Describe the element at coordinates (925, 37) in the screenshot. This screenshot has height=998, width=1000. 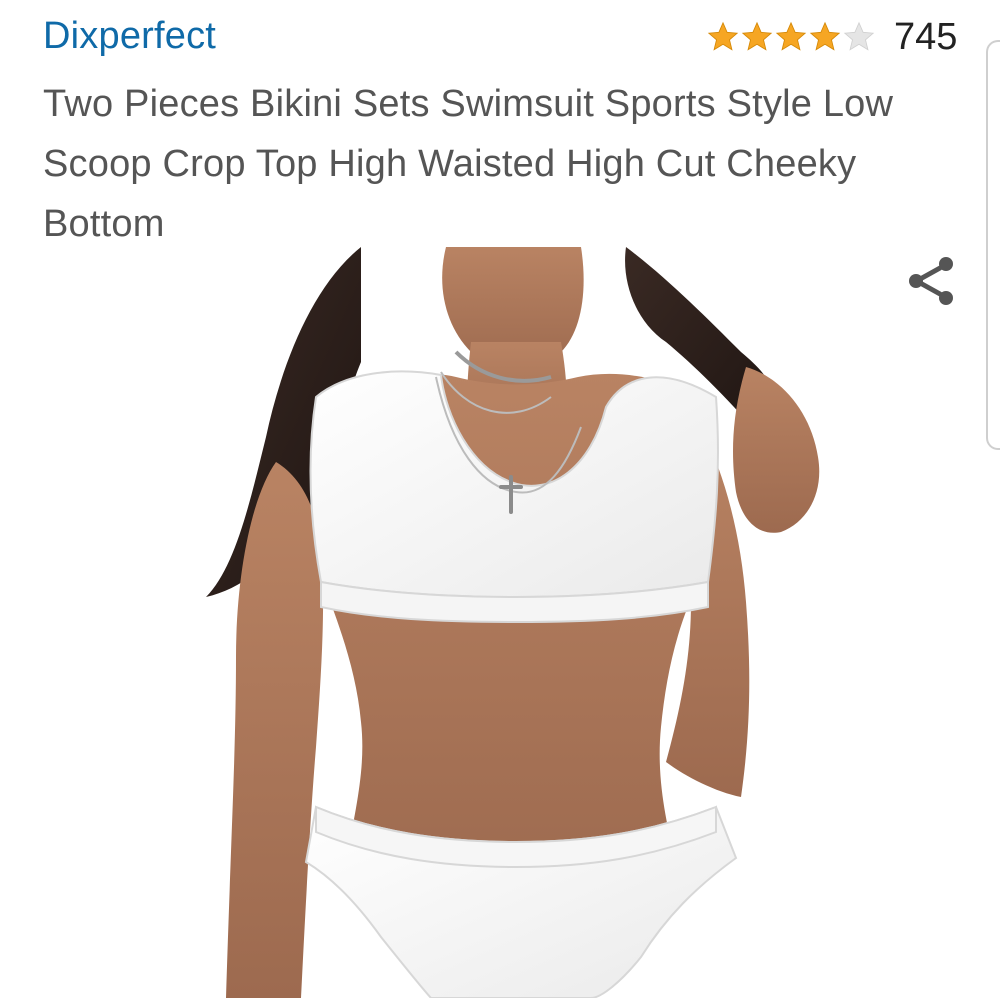
I see `review-count: 745` at that location.